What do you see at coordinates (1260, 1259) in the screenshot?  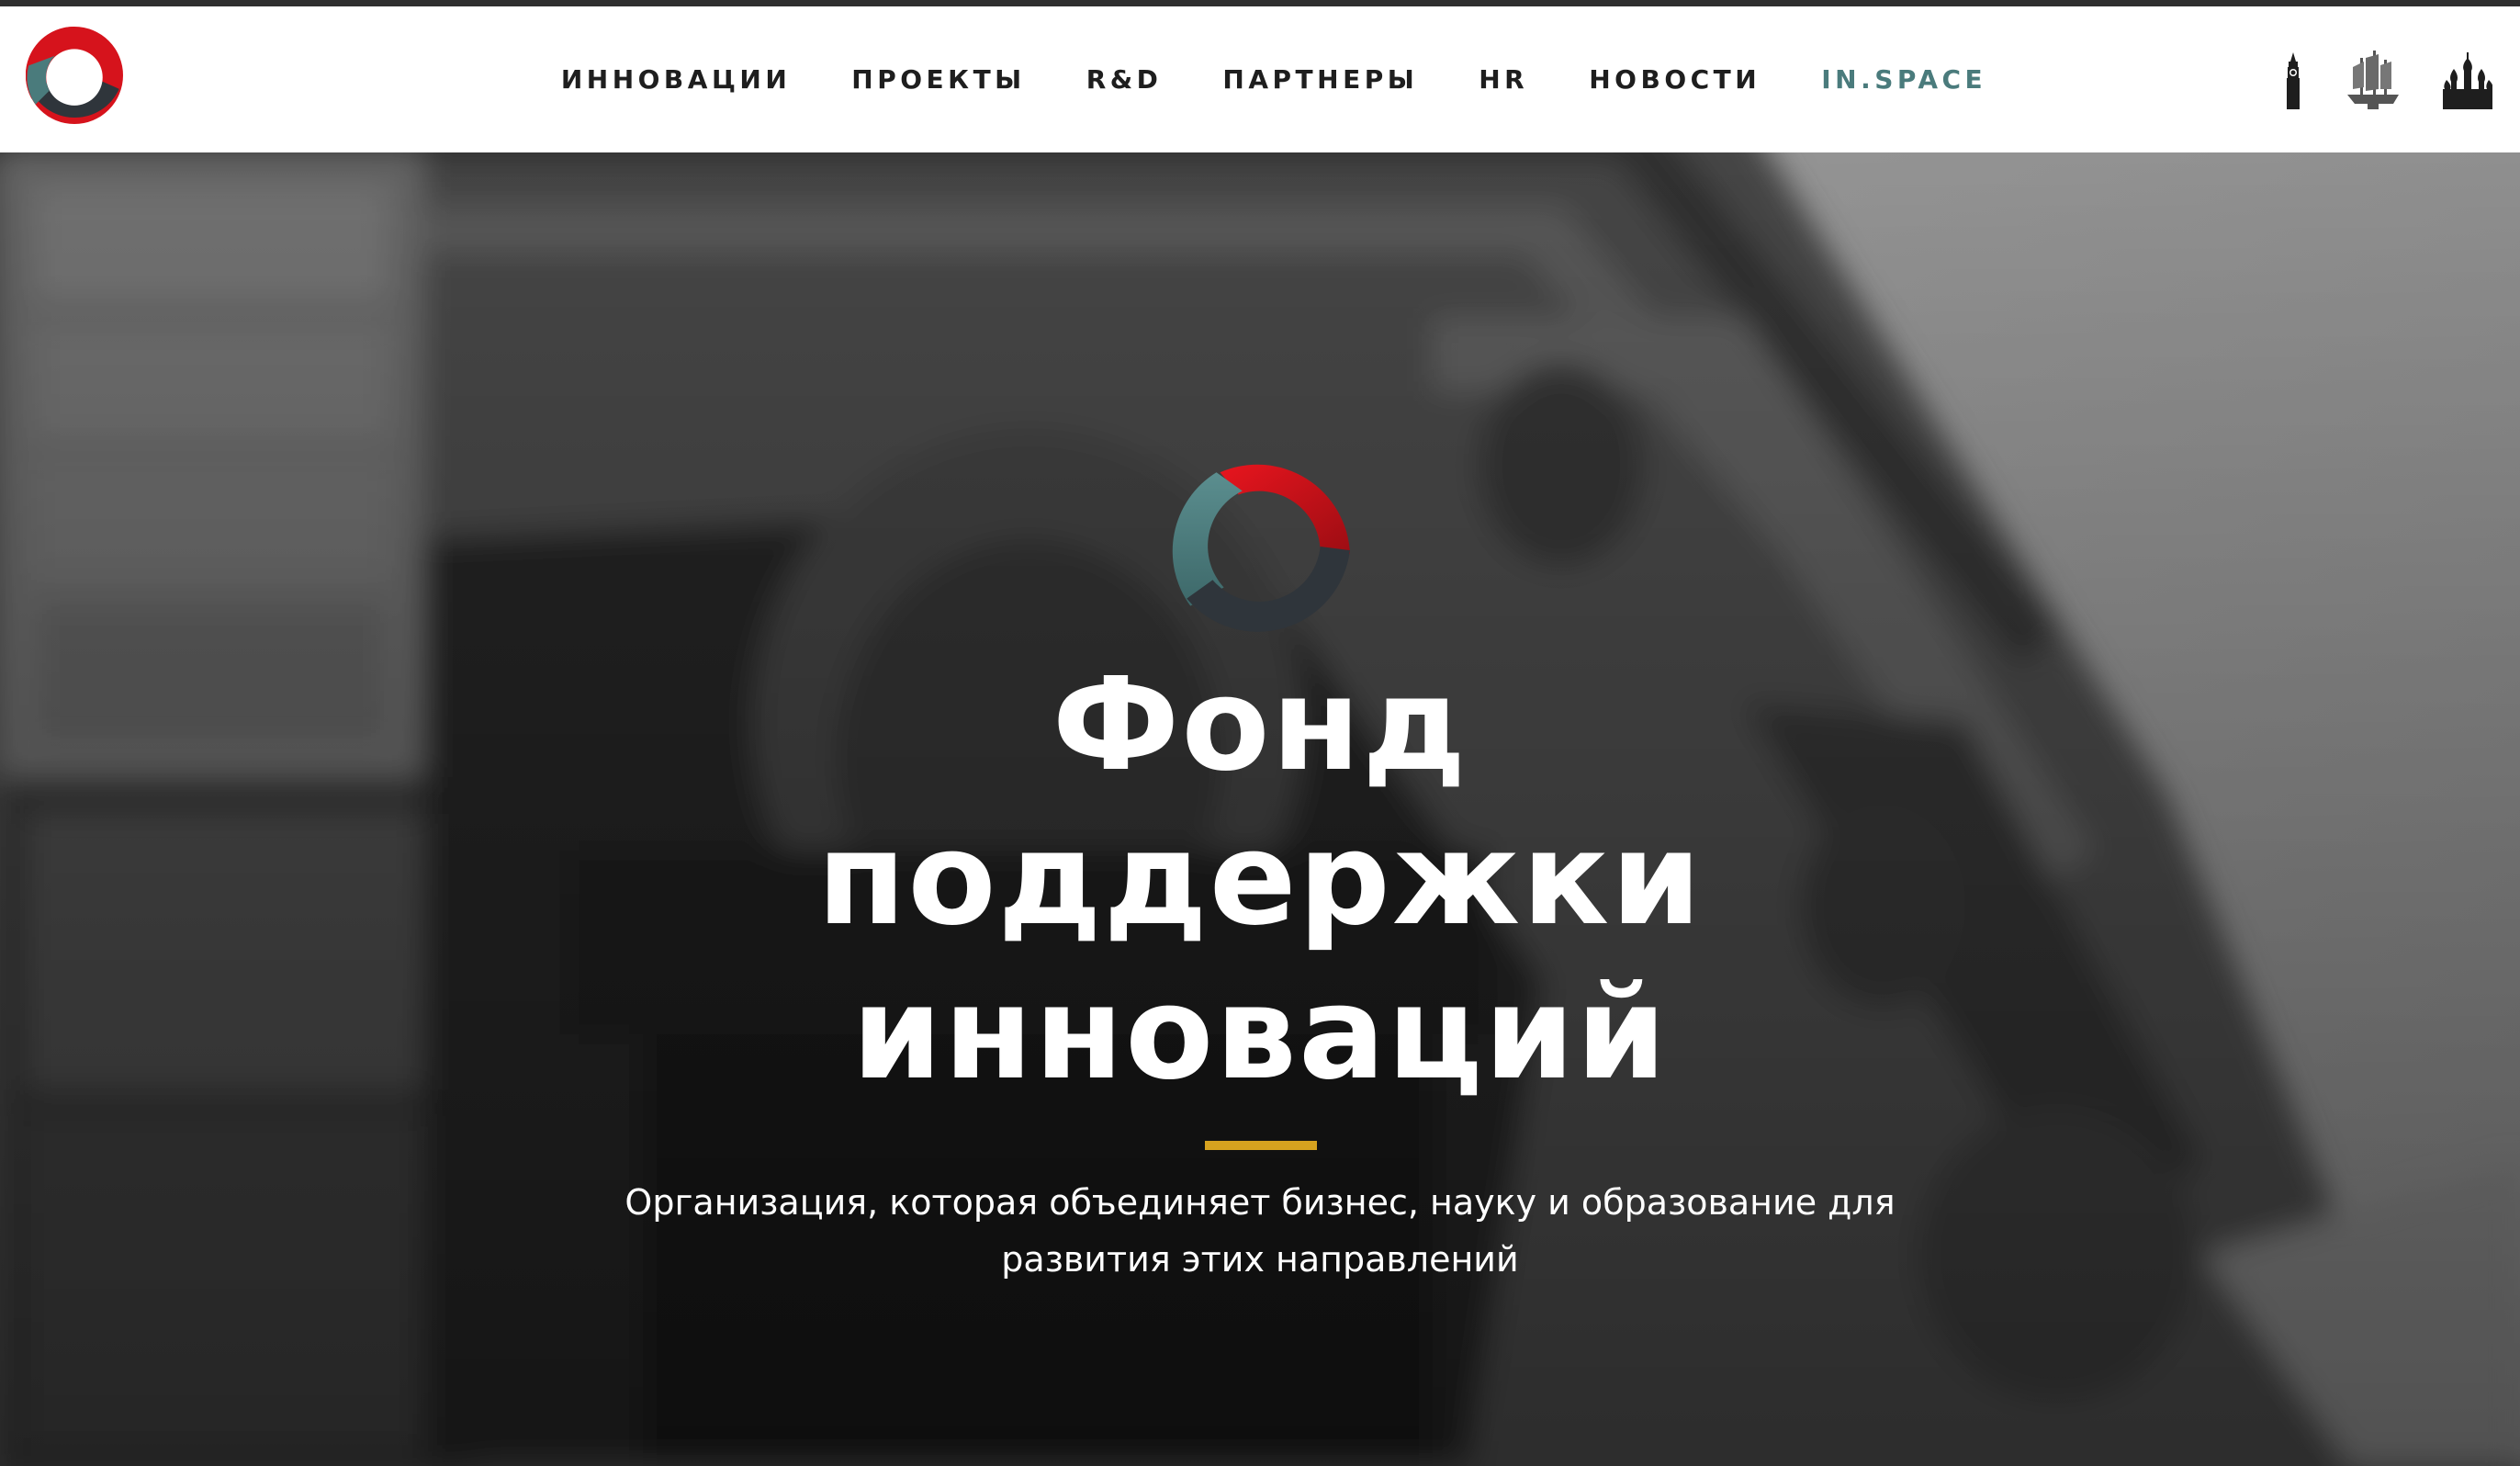 I see `hero-subtitle-line: развития этих направлений` at bounding box center [1260, 1259].